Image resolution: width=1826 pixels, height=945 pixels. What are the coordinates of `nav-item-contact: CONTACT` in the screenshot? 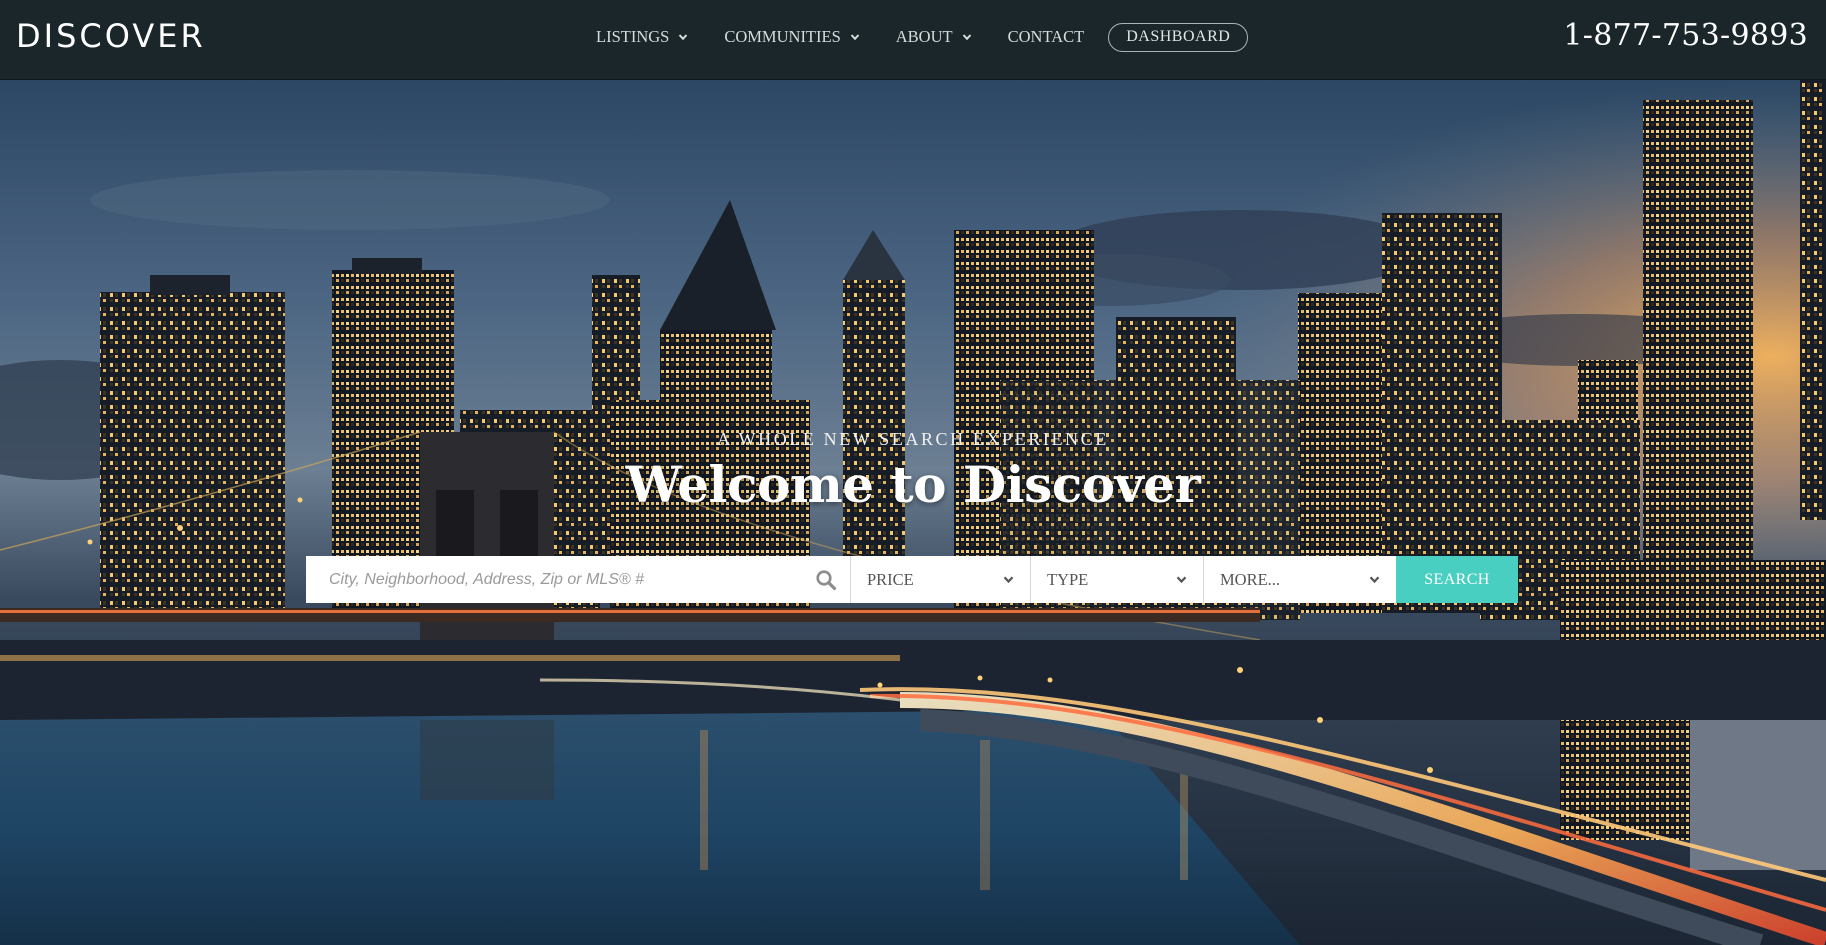 It's located at (1046, 37).